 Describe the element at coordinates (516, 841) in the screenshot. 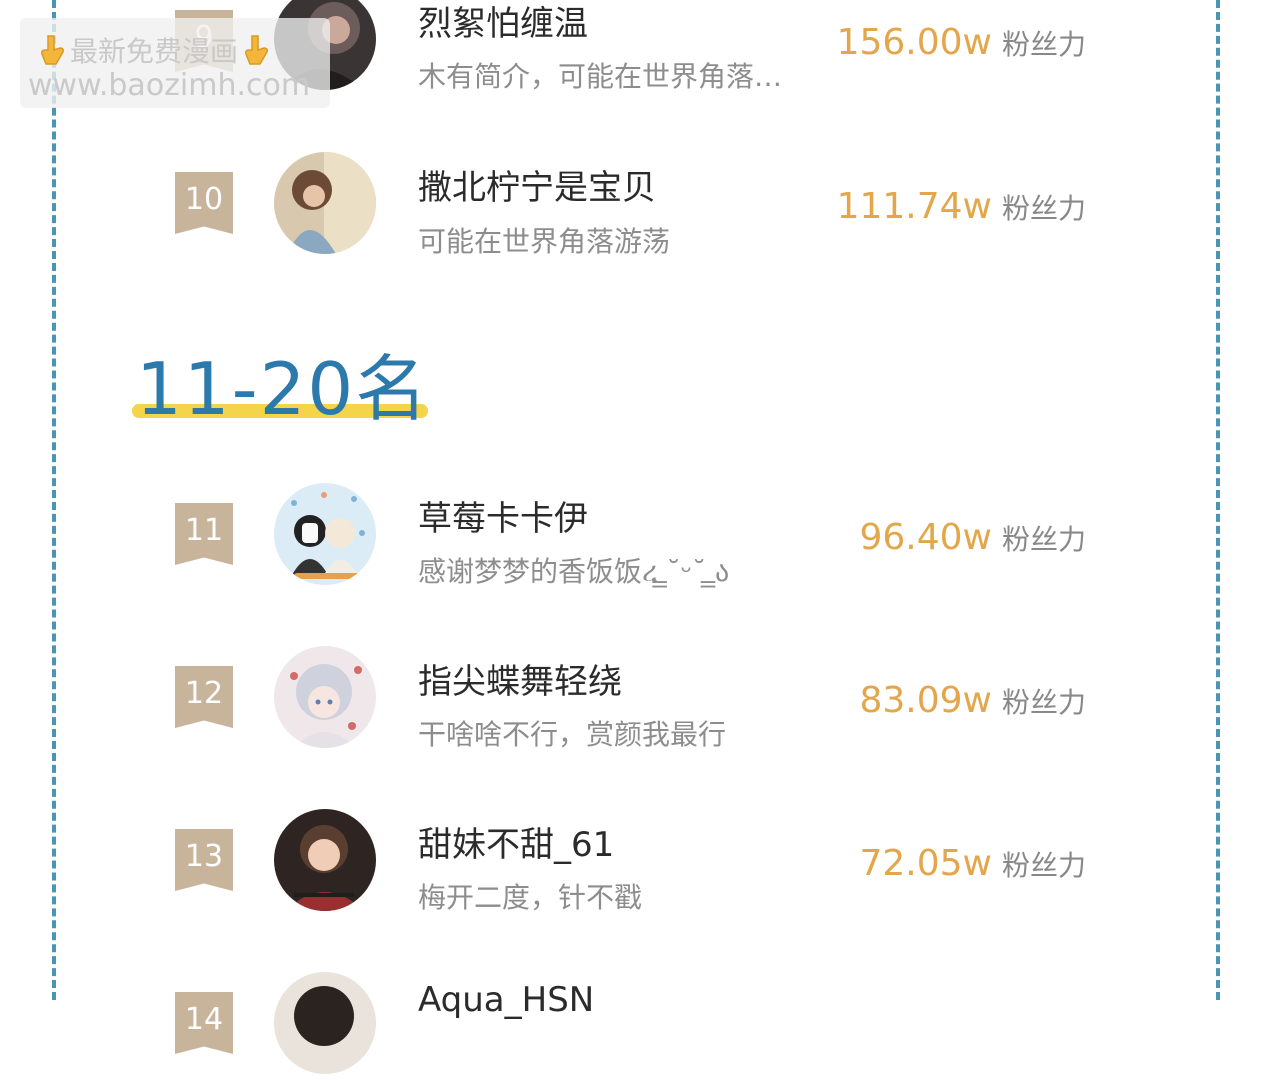

I see `username: 甜妹不甜_61` at that location.